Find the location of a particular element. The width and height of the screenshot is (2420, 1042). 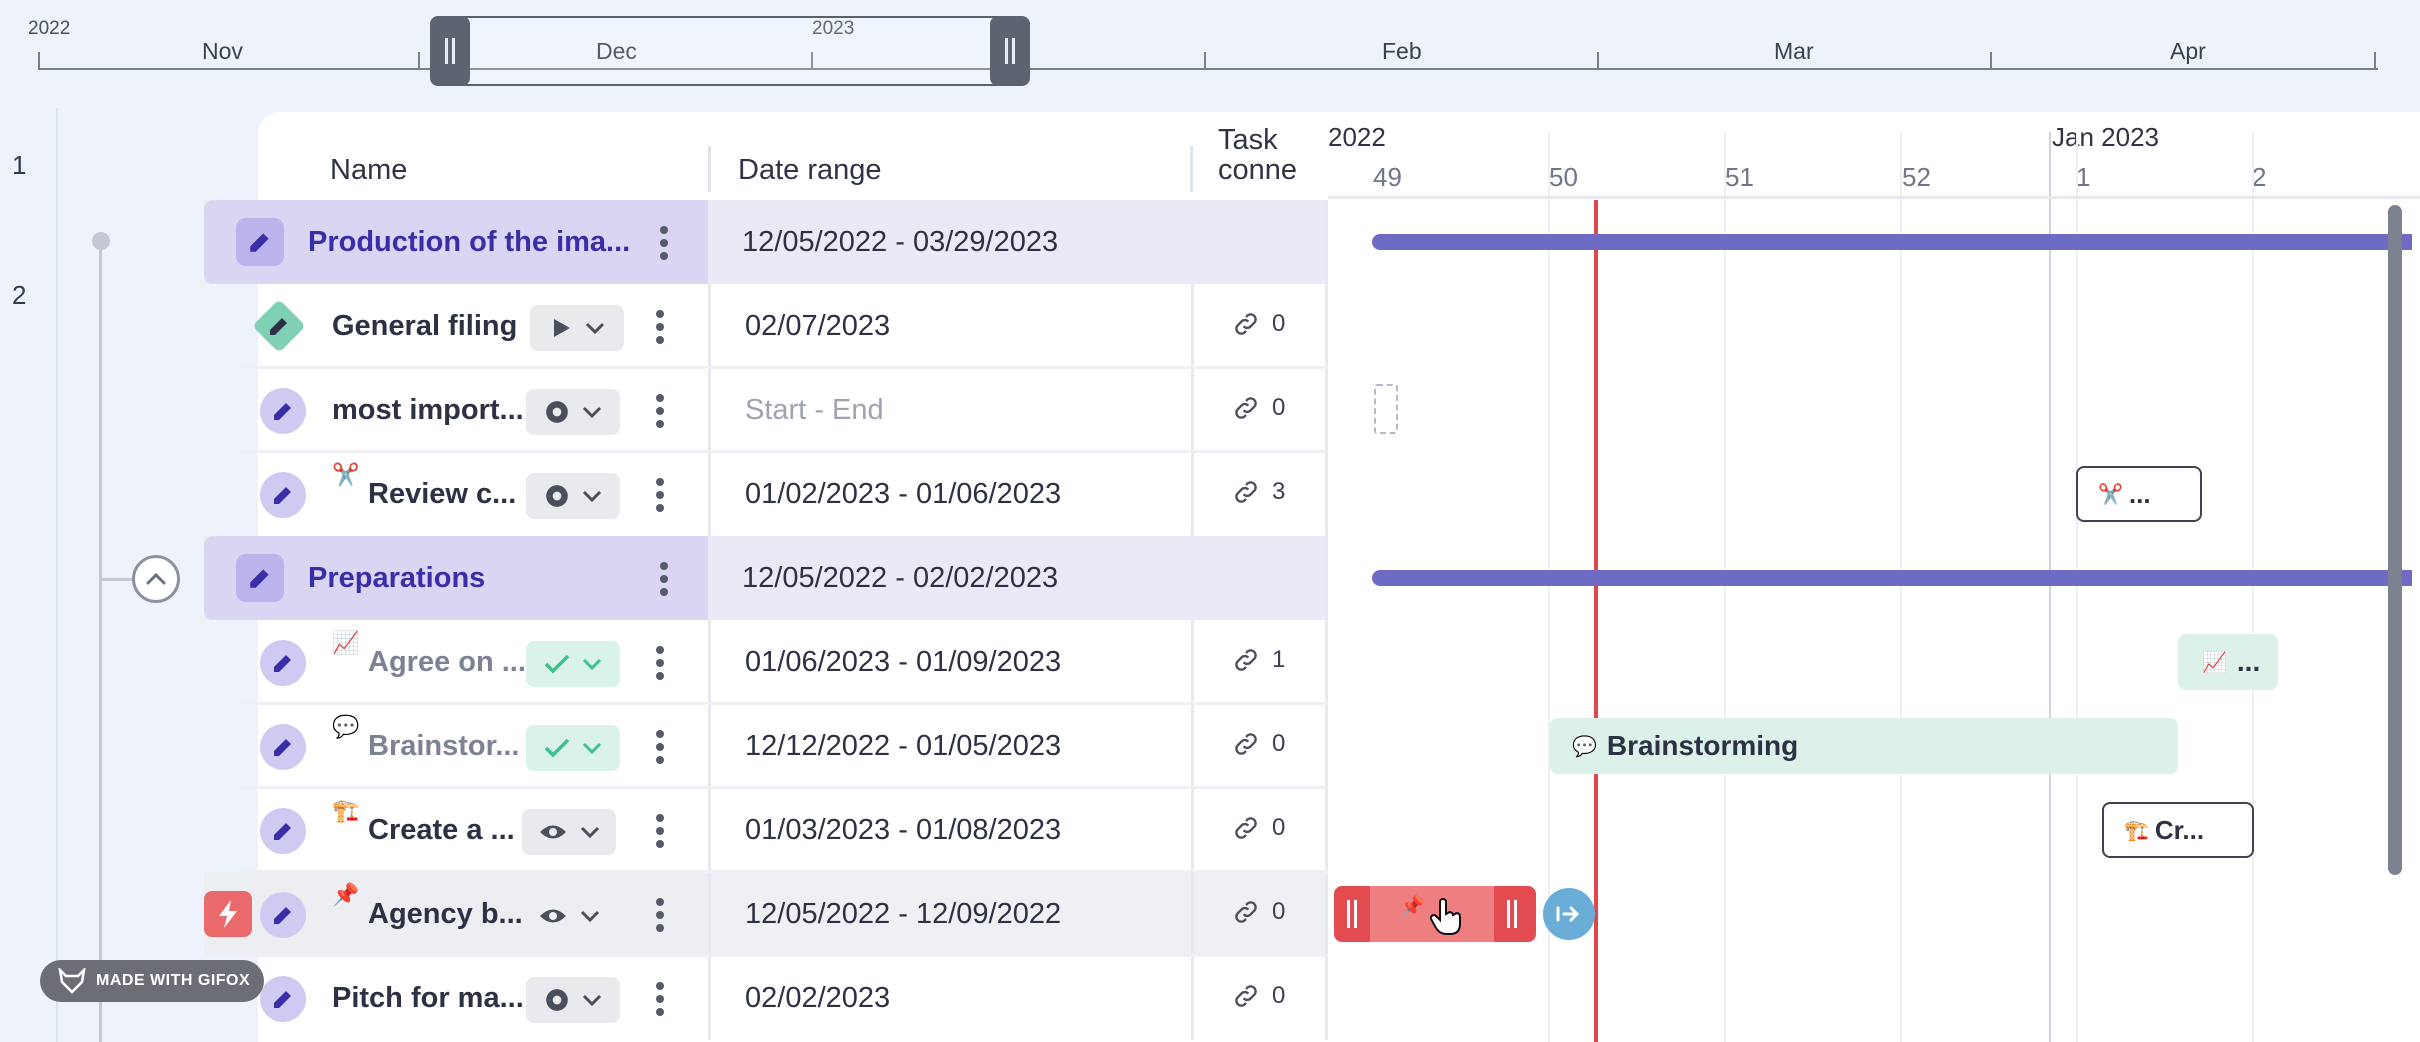

table-row: ✂️ Review c... 01/02/2023 - 01/06/2023 3 is located at coordinates (766, 494).